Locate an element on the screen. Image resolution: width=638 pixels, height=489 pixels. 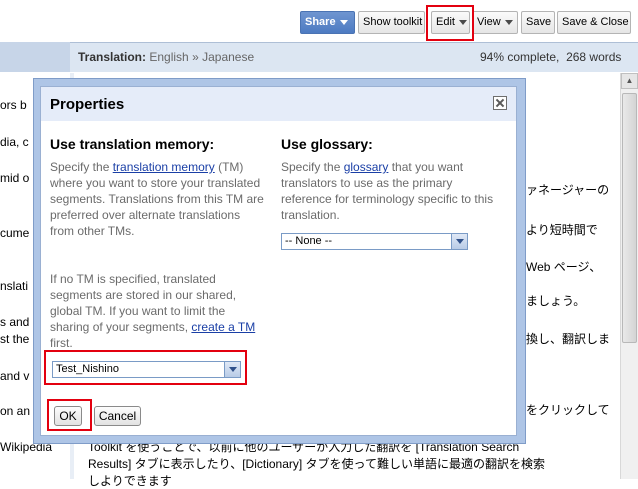
scroll-up-icon: ▲ is located at coordinates (629, 81).